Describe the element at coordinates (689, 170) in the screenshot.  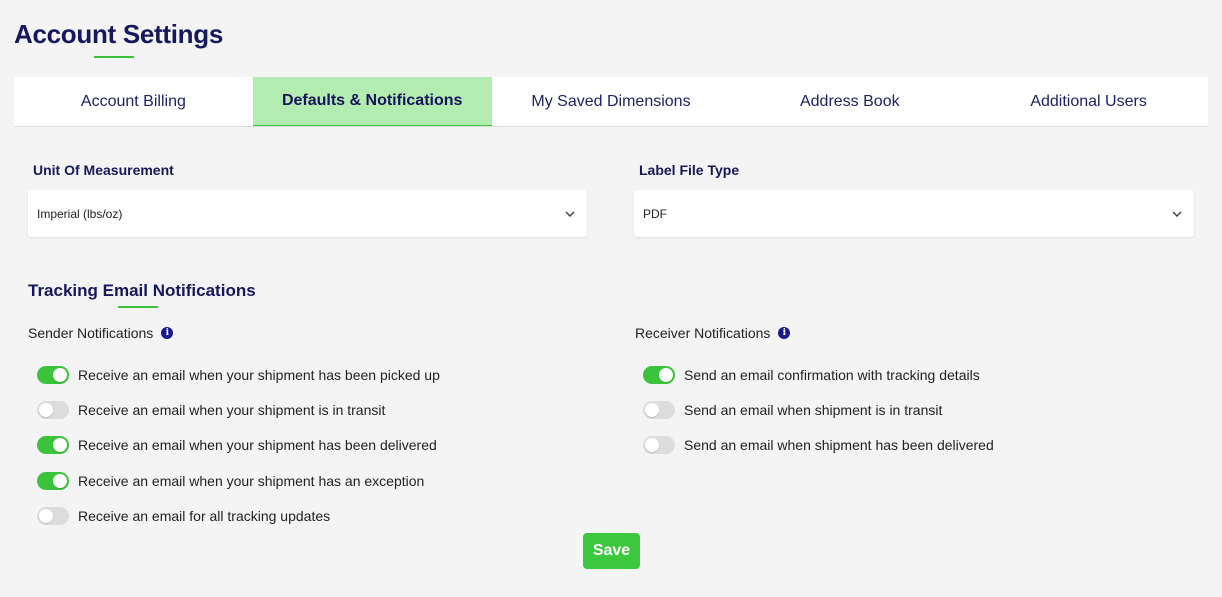
I see `label-file-type-label: Label File Type` at that location.